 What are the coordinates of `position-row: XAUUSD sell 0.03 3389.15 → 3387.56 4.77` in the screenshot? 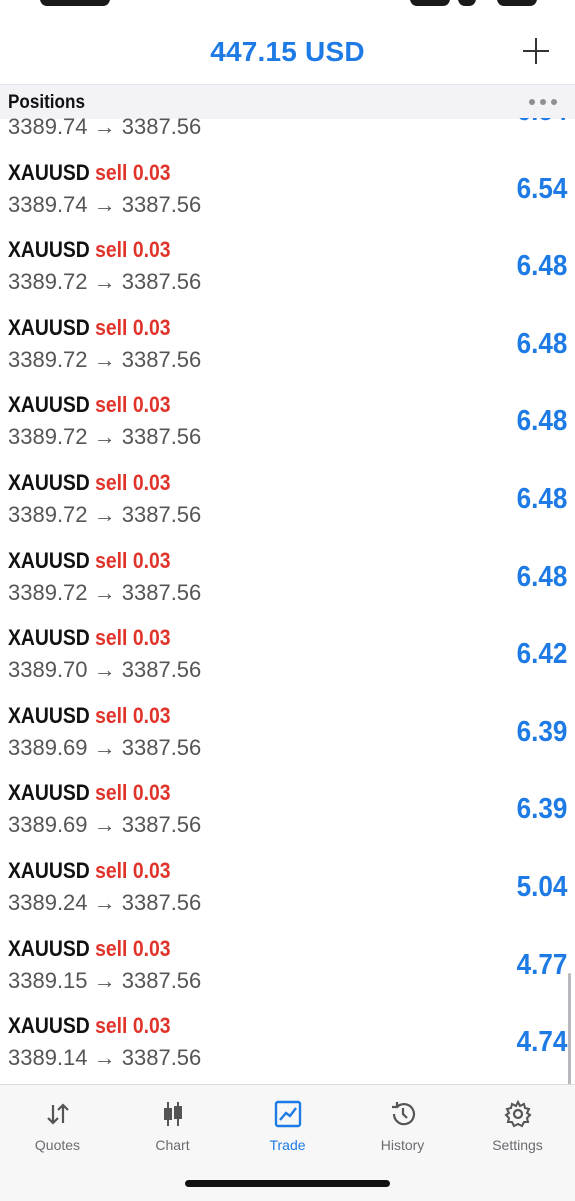 It's located at (287, 967).